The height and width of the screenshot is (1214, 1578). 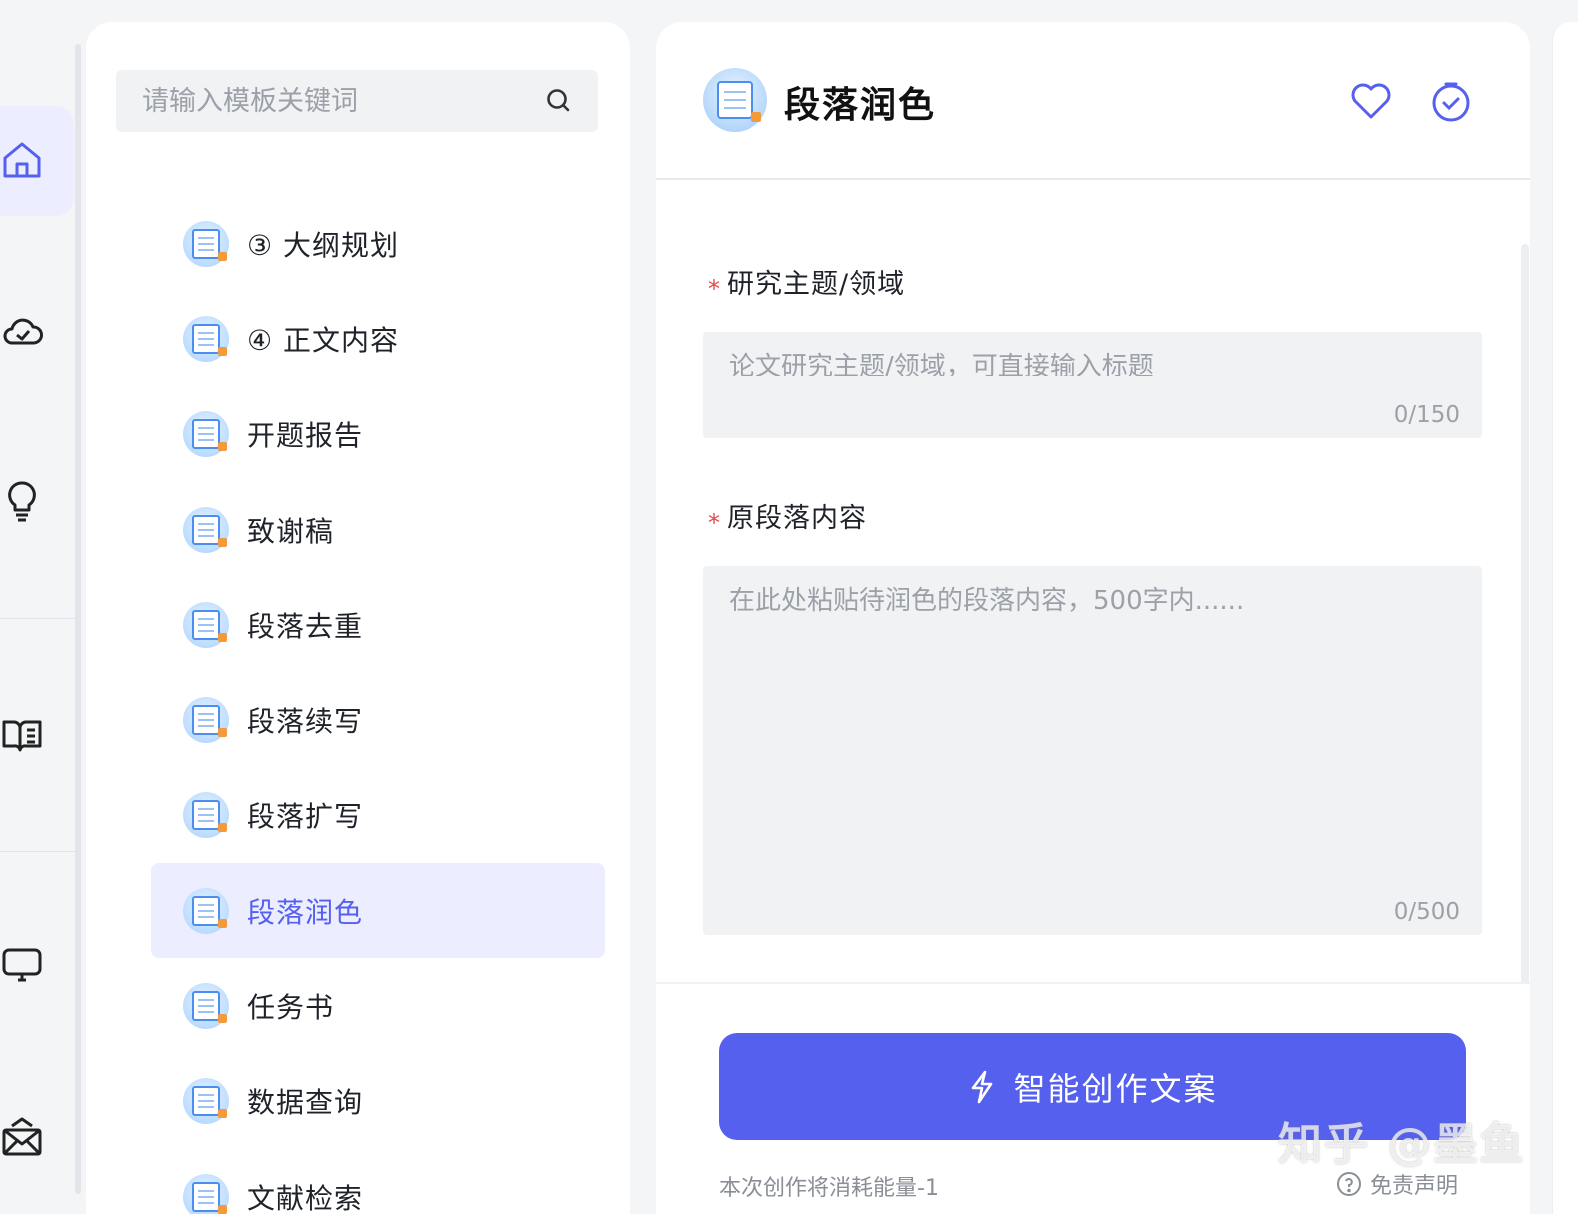 What do you see at coordinates (1092, 385) in the screenshot?
I see `topic-field: 0/150` at bounding box center [1092, 385].